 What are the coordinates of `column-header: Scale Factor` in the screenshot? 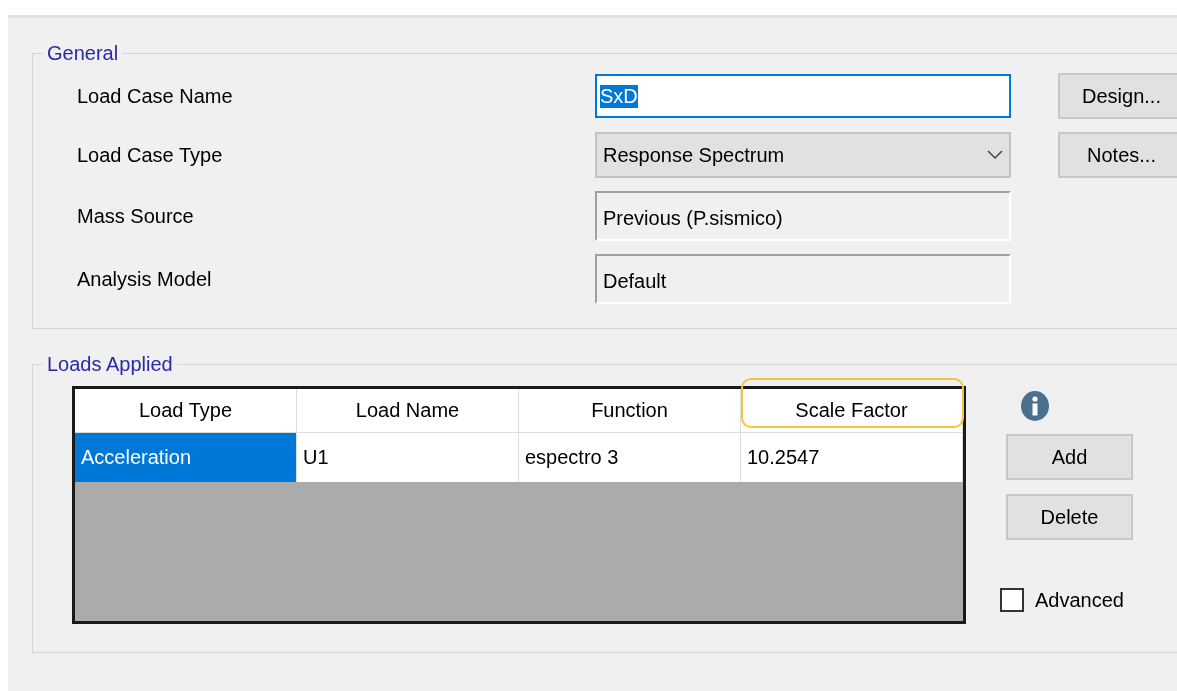 It's located at (852, 411).